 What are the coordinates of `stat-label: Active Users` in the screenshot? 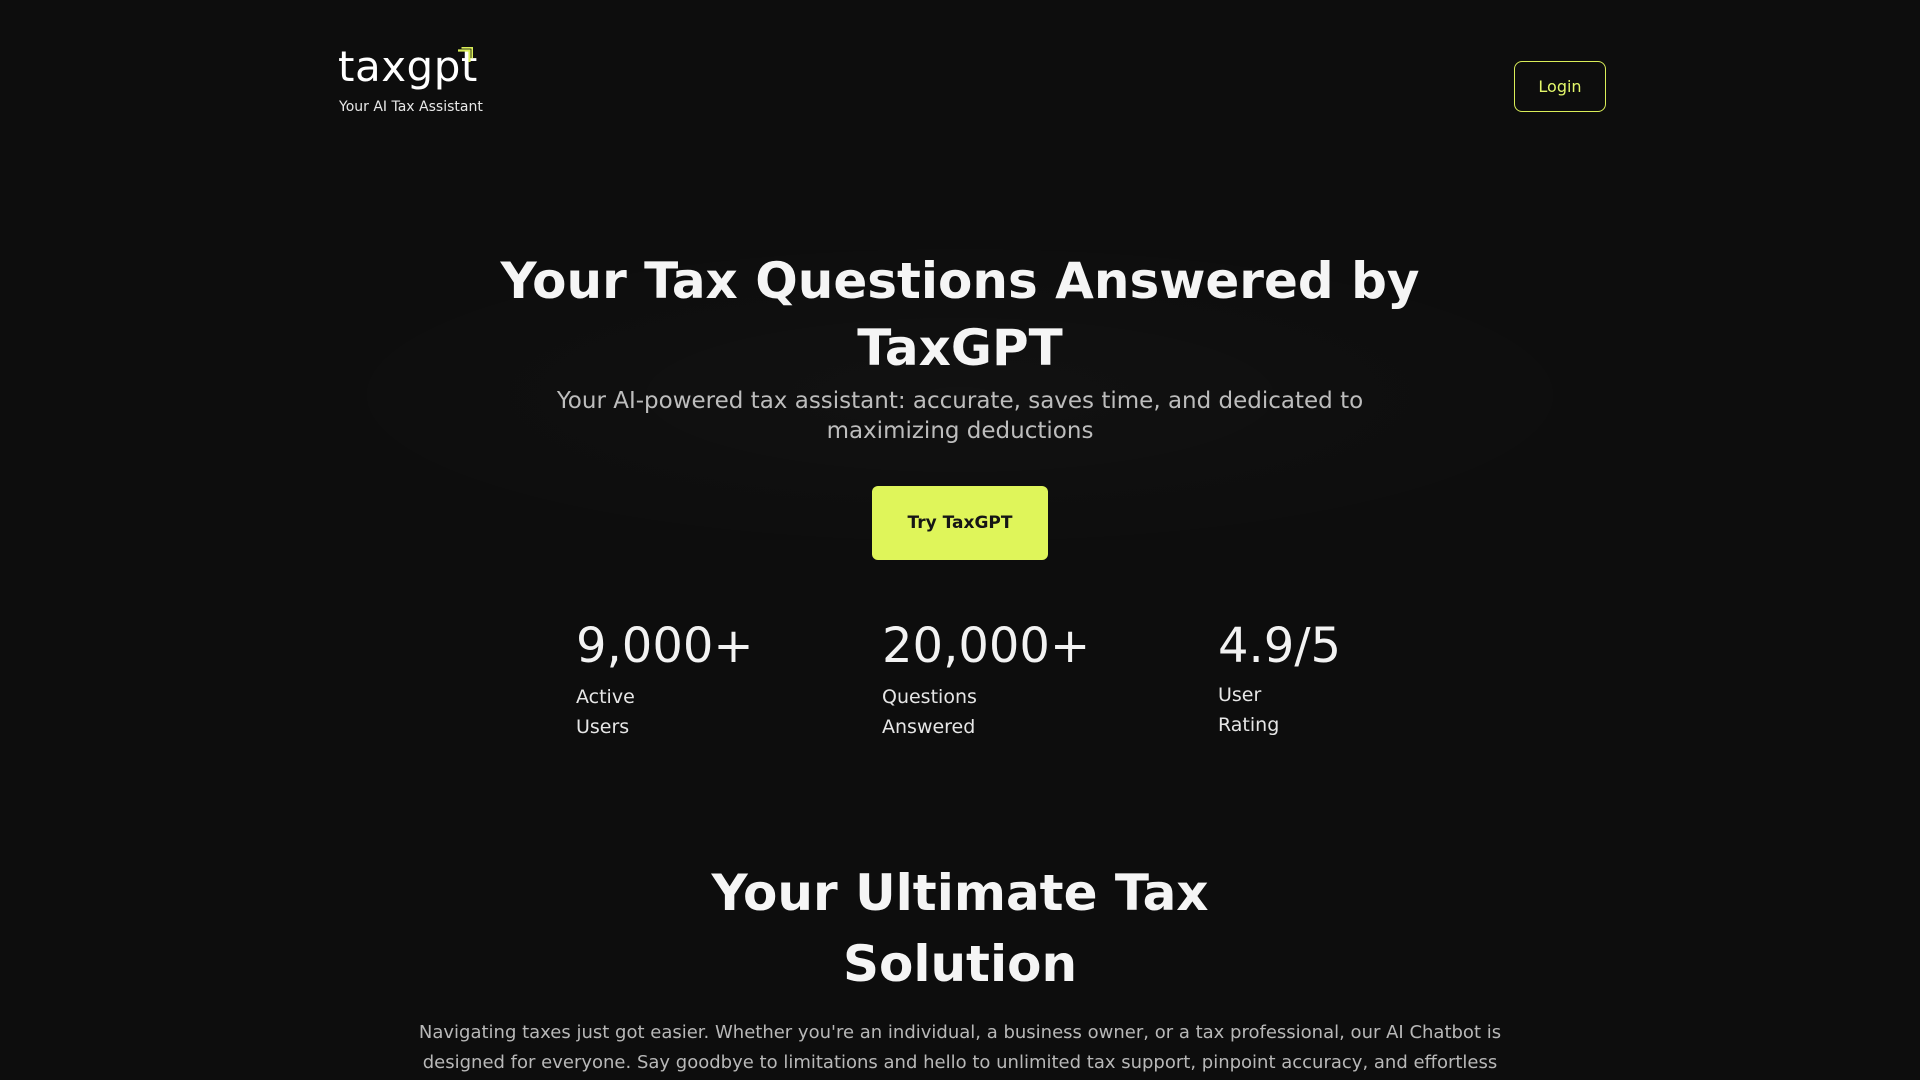 It's located at (696, 712).